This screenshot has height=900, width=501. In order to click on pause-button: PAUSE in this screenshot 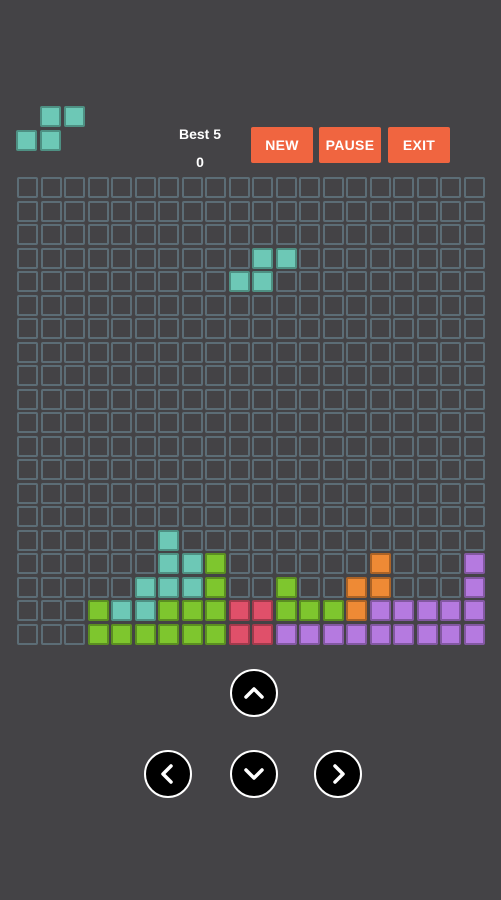, I will do `click(350, 145)`.